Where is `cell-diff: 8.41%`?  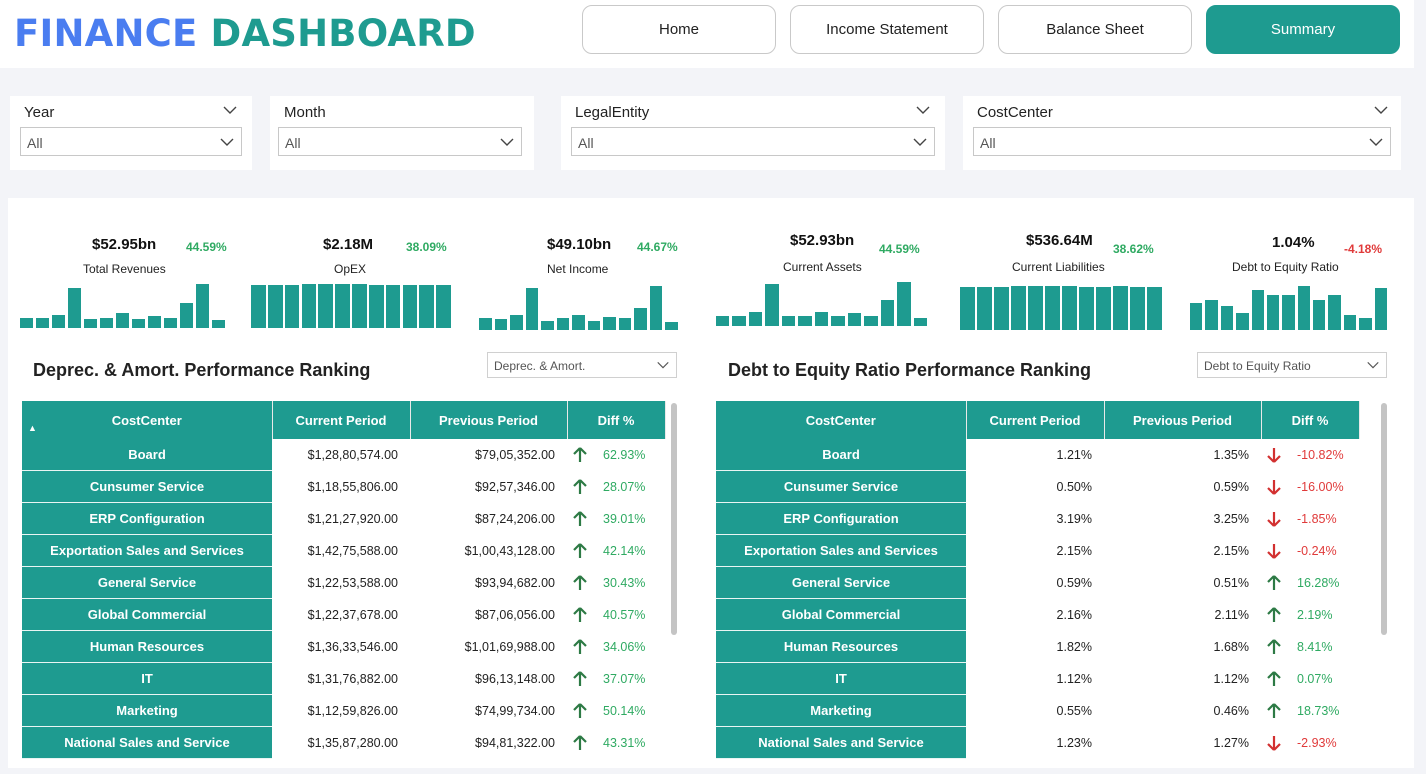 cell-diff: 8.41% is located at coordinates (1310, 646).